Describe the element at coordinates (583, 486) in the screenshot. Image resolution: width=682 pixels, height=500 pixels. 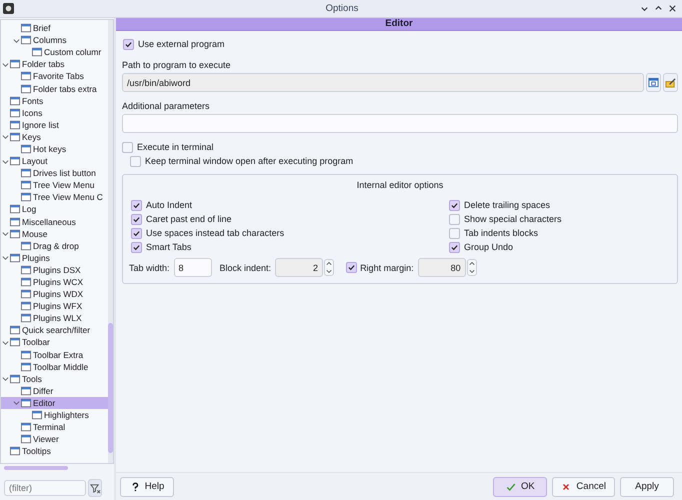
I see `cancel-button: Cancel` at that location.